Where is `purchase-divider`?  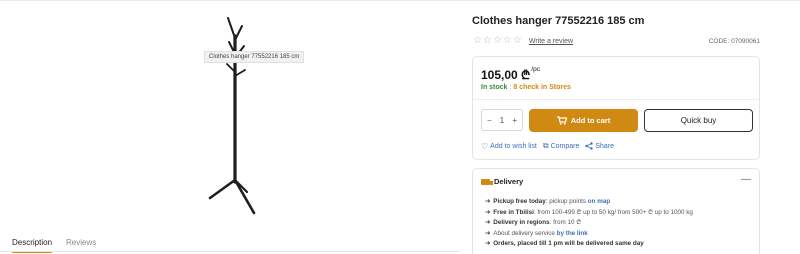
purchase-divider is located at coordinates (616, 99).